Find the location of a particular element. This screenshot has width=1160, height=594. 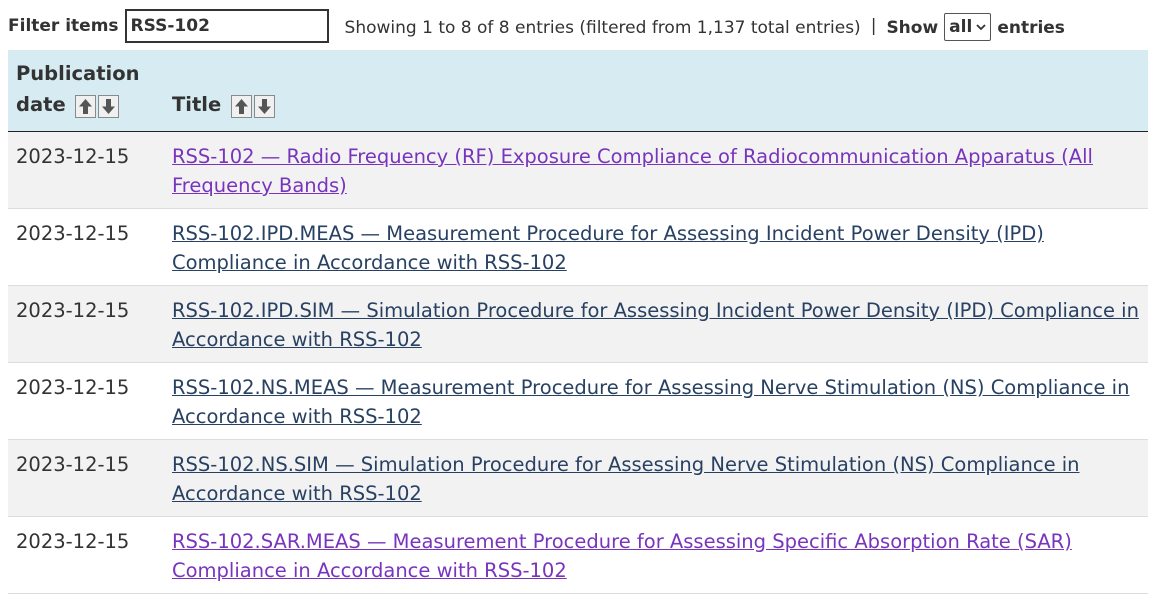

filter-input is located at coordinates (226, 26).